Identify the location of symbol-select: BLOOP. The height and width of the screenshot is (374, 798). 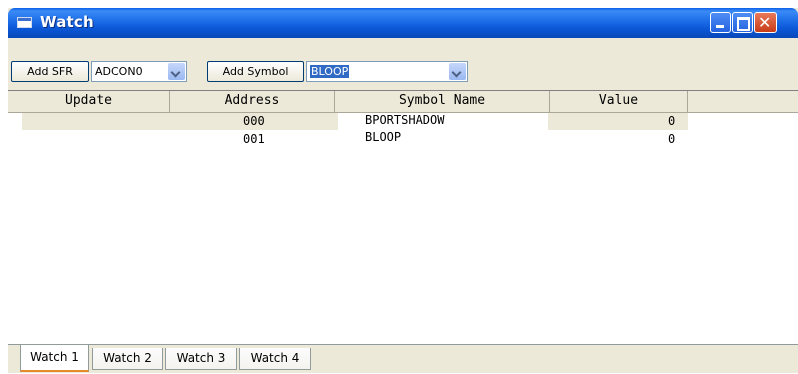
(387, 71).